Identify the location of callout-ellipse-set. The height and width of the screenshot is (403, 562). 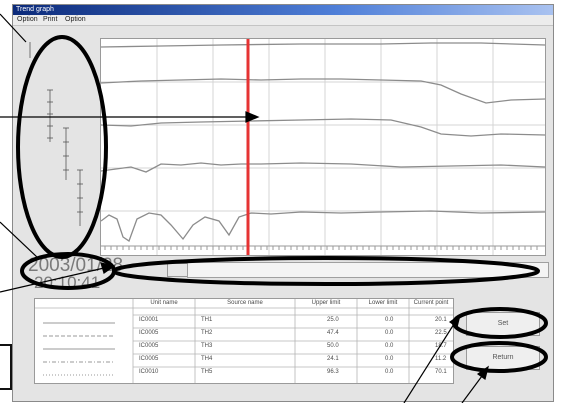
(500, 323).